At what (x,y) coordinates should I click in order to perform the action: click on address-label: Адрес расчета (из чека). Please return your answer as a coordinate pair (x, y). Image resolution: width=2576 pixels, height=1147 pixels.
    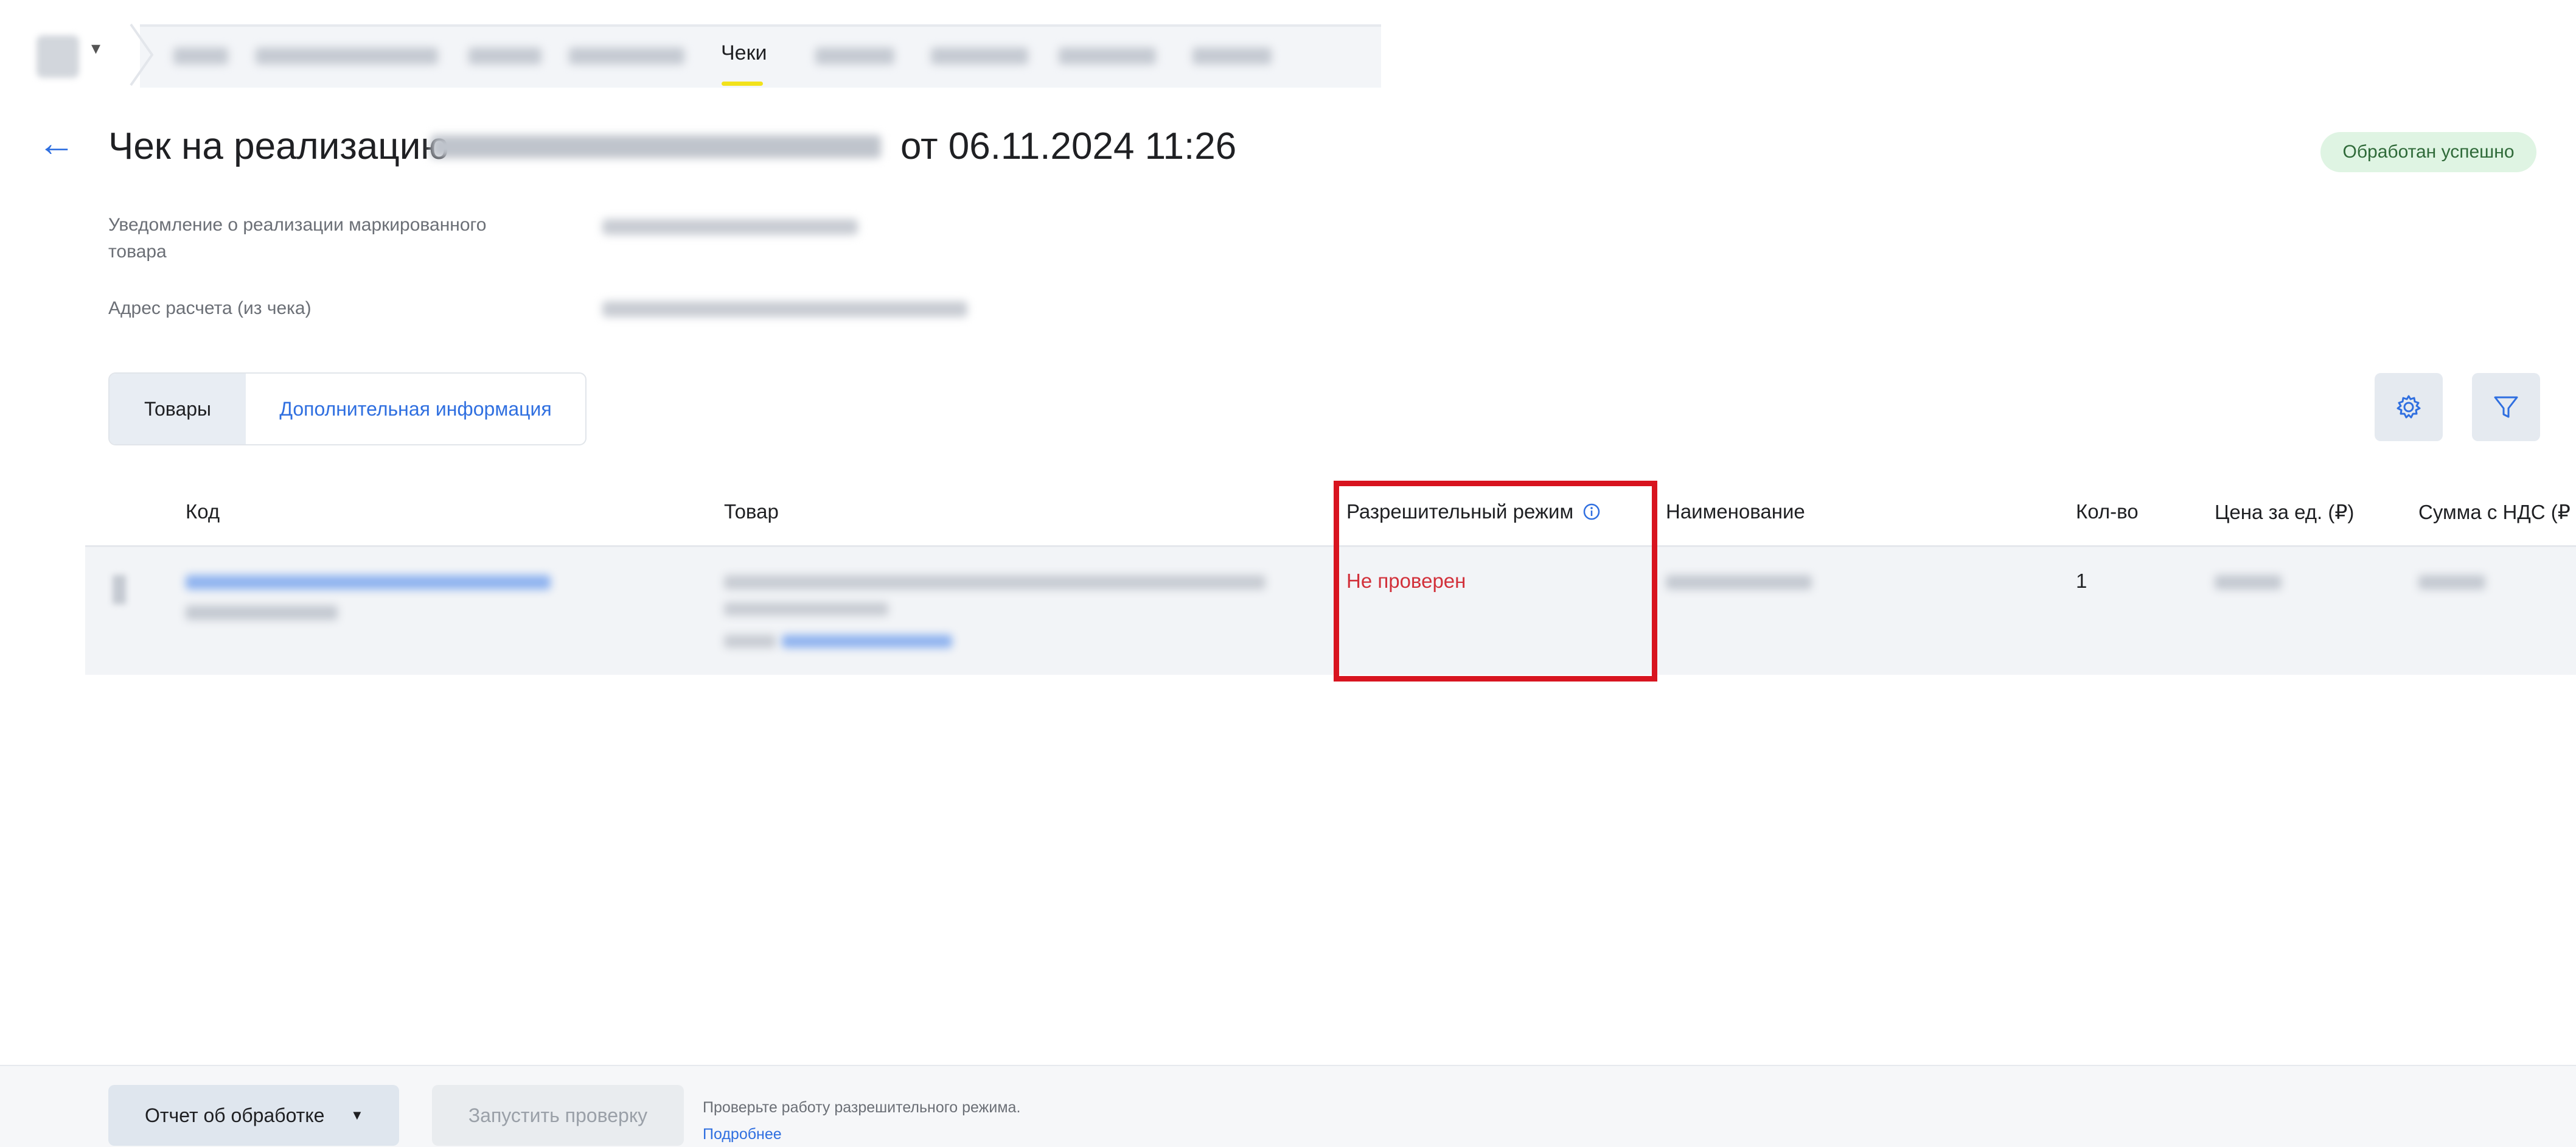
    Looking at the image, I should click on (210, 308).